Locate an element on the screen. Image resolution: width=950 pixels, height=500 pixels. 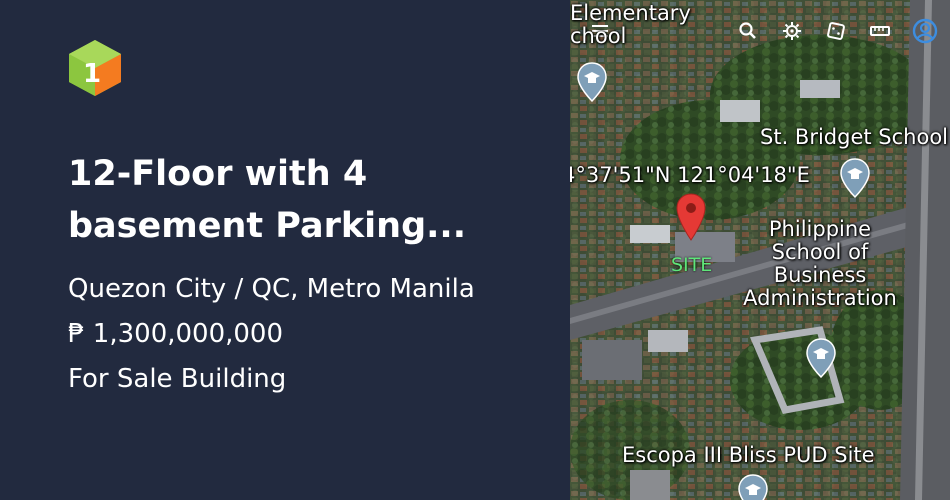
map-label-escopa: Escopa III Bliss PUD Site is located at coordinates (748, 455).